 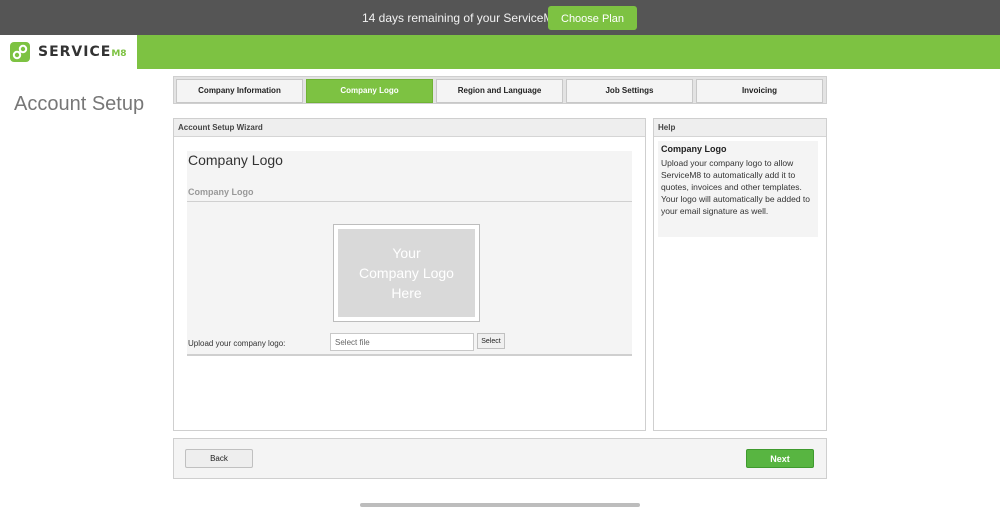 What do you see at coordinates (491, 341) in the screenshot?
I see `select-file-button: Select` at bounding box center [491, 341].